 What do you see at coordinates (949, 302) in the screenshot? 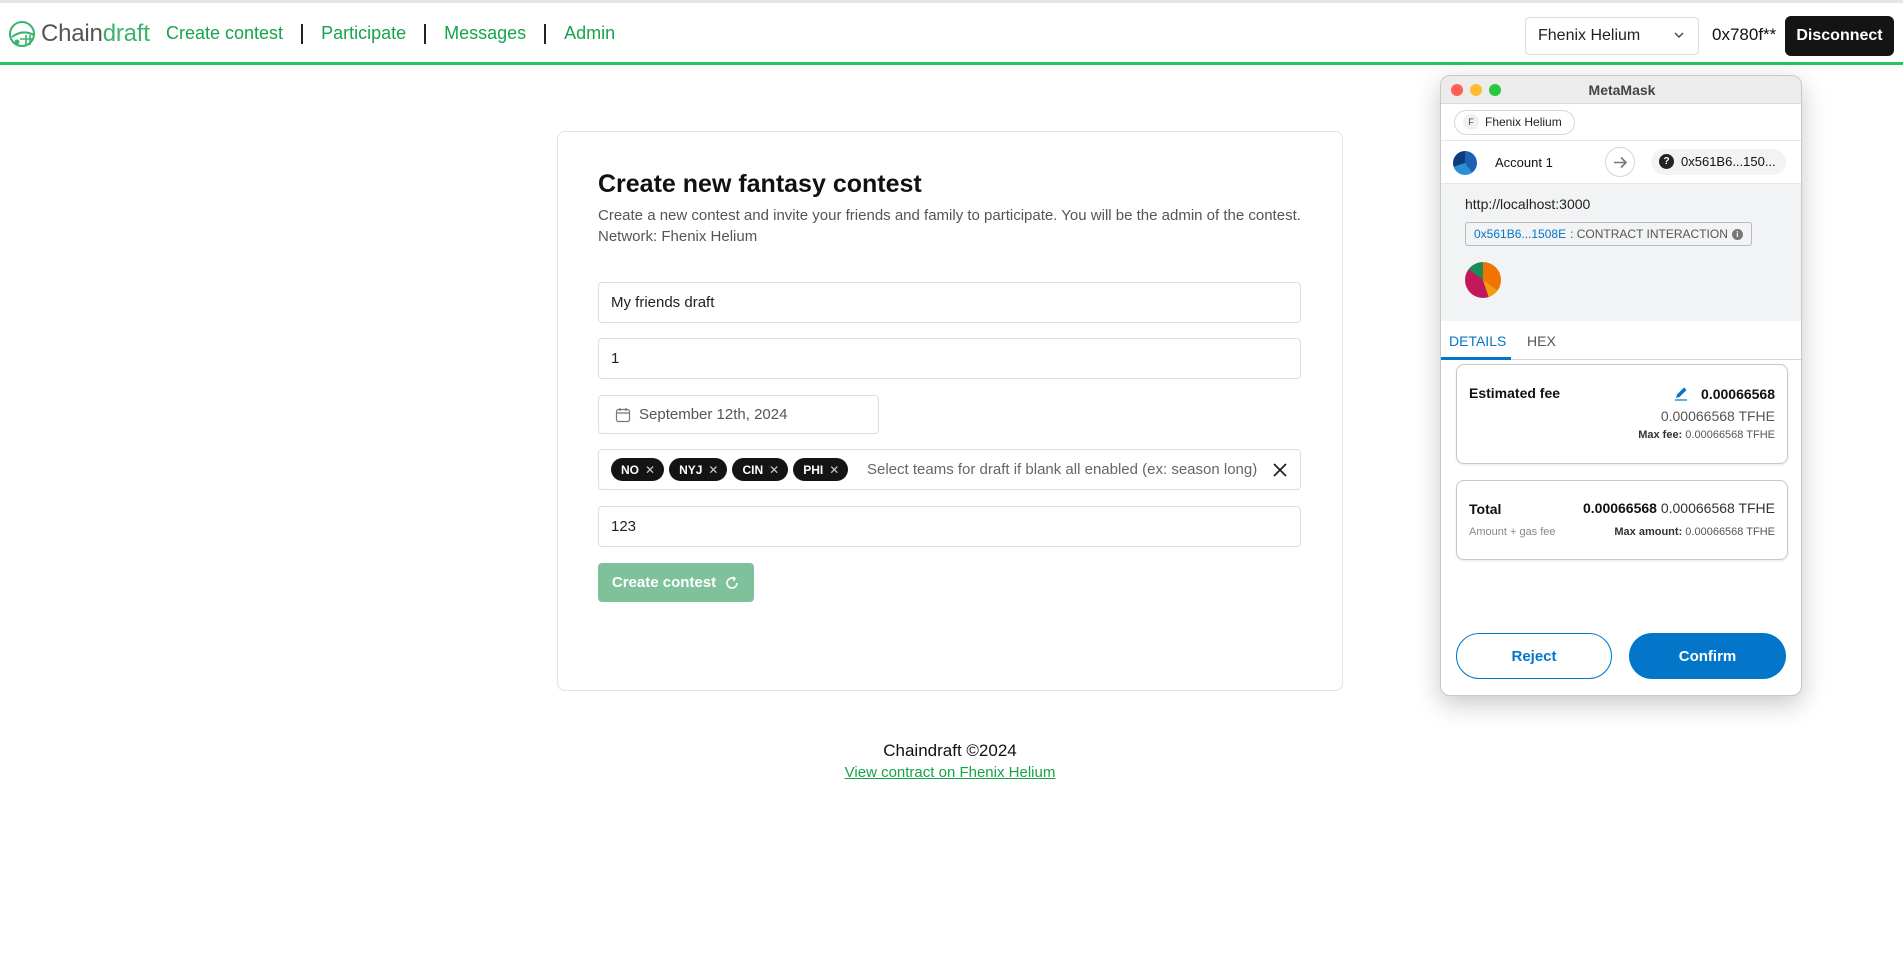
I see `contest-name-input: My friends draft` at bounding box center [949, 302].